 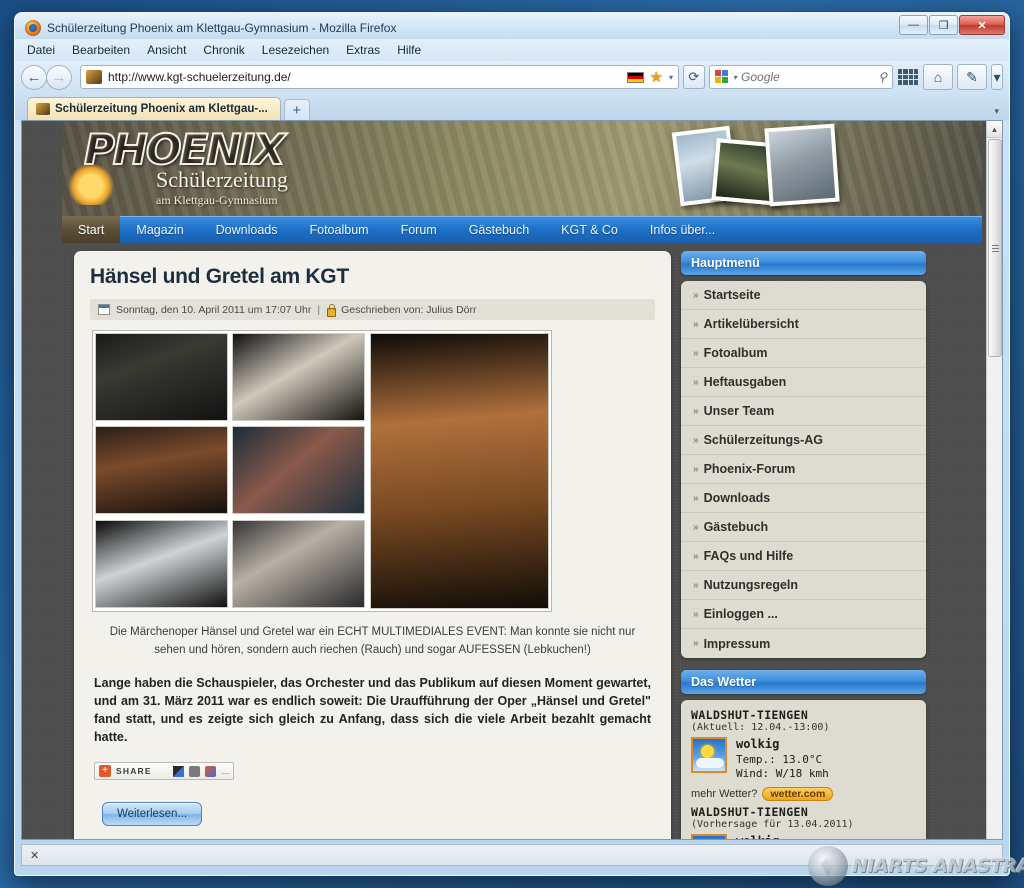 What do you see at coordinates (91, 229) in the screenshot?
I see `nav-item-start: Start` at bounding box center [91, 229].